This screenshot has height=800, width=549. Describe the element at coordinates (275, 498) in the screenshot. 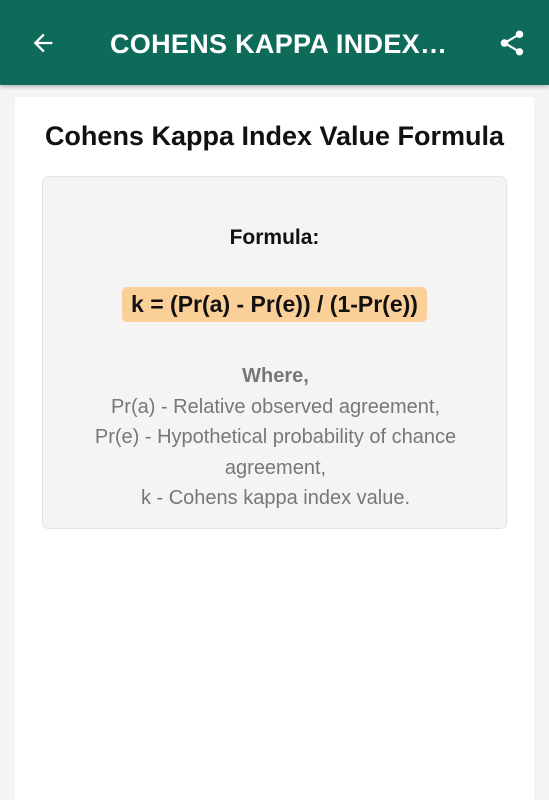

I see `definition-k: k - Cohens kappa index value.` at that location.